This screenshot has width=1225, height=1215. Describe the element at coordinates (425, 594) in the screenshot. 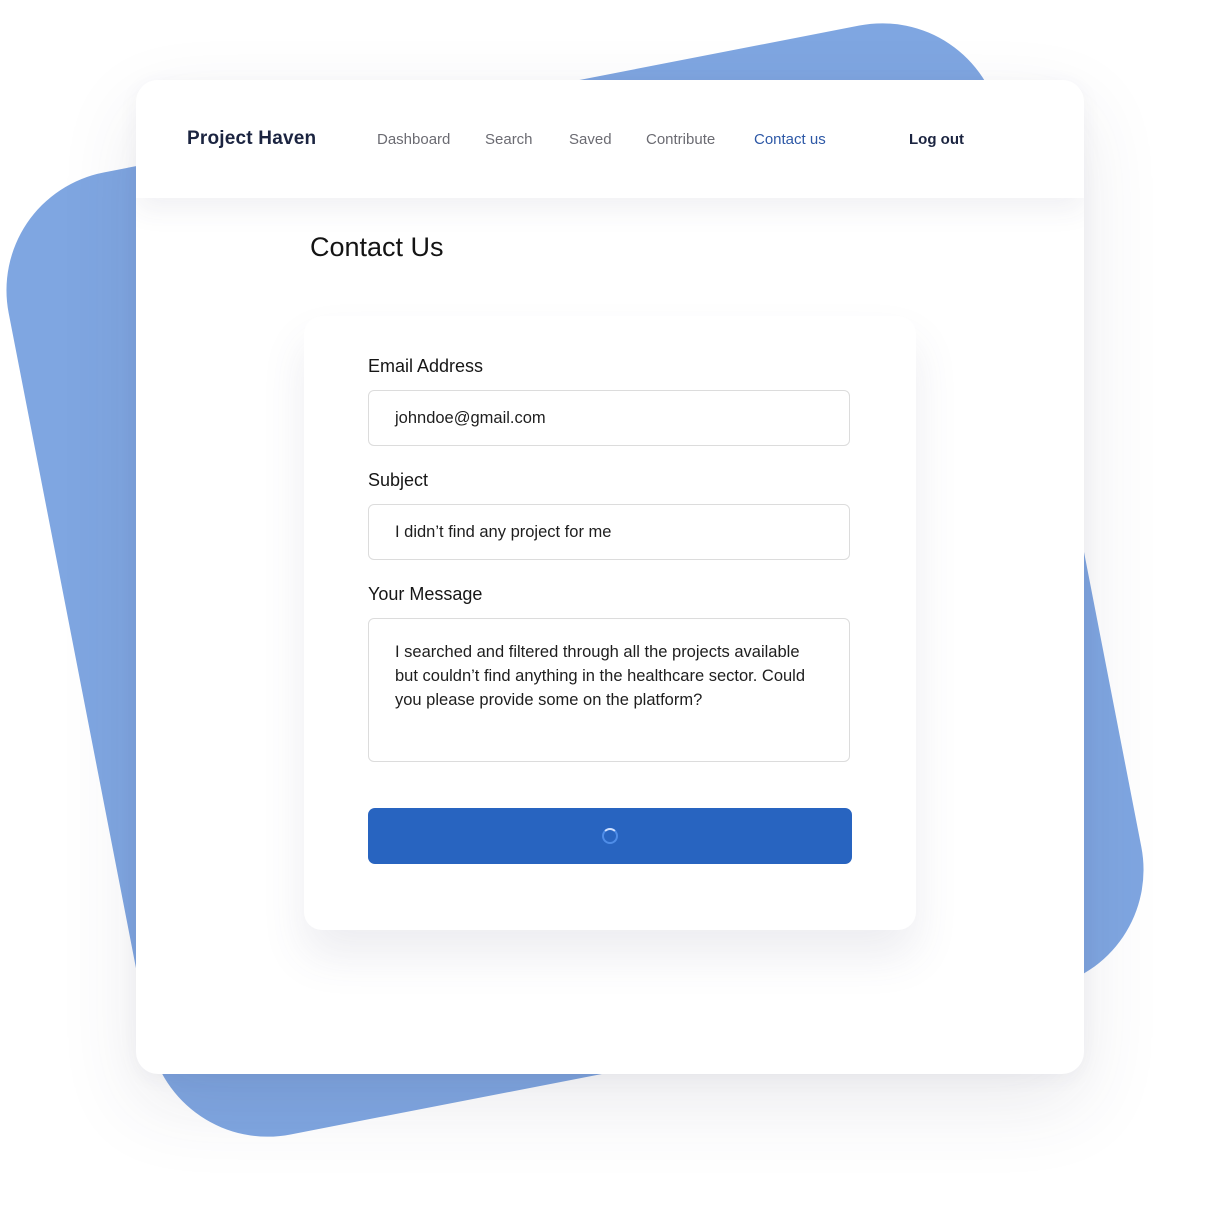

I see `message-label: Your Message` at that location.